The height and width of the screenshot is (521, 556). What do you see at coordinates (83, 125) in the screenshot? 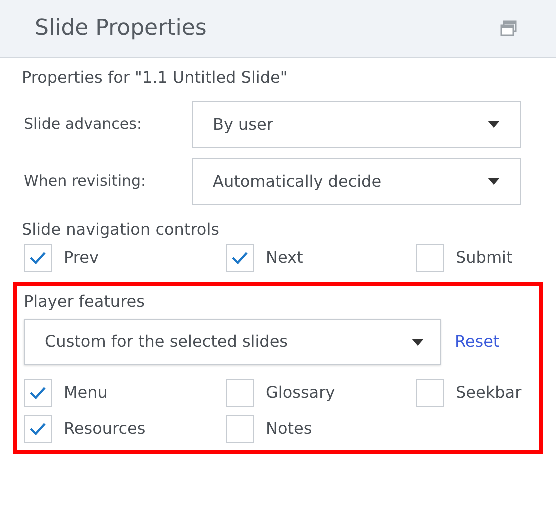
I see `field-label: Slide advances:` at bounding box center [83, 125].